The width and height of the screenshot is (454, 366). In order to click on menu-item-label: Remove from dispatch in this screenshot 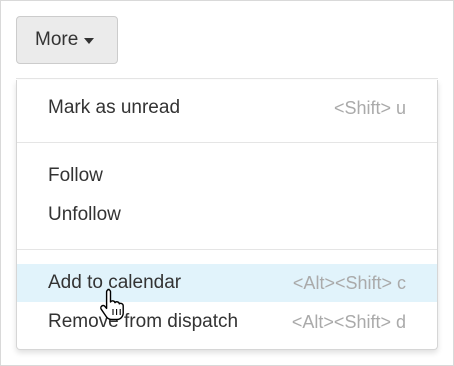, I will do `click(143, 321)`.